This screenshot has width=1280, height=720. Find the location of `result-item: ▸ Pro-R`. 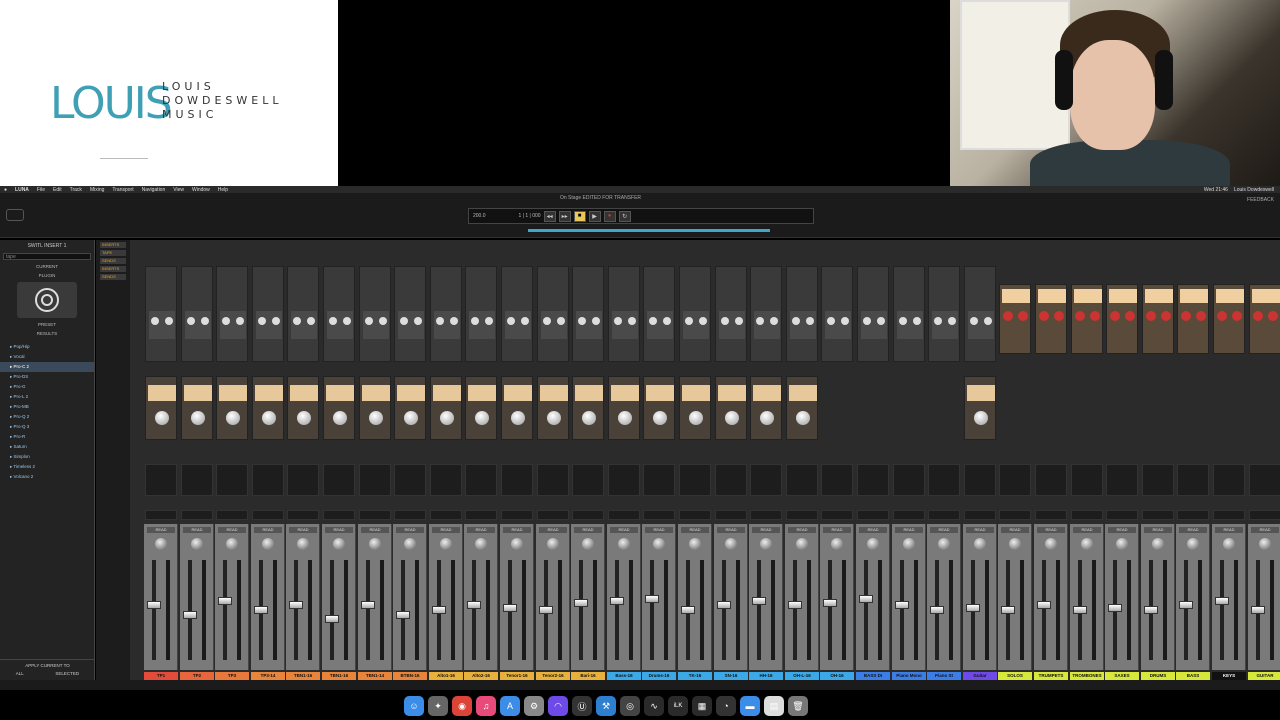

result-item: ▸ Pro-R is located at coordinates (47, 437).